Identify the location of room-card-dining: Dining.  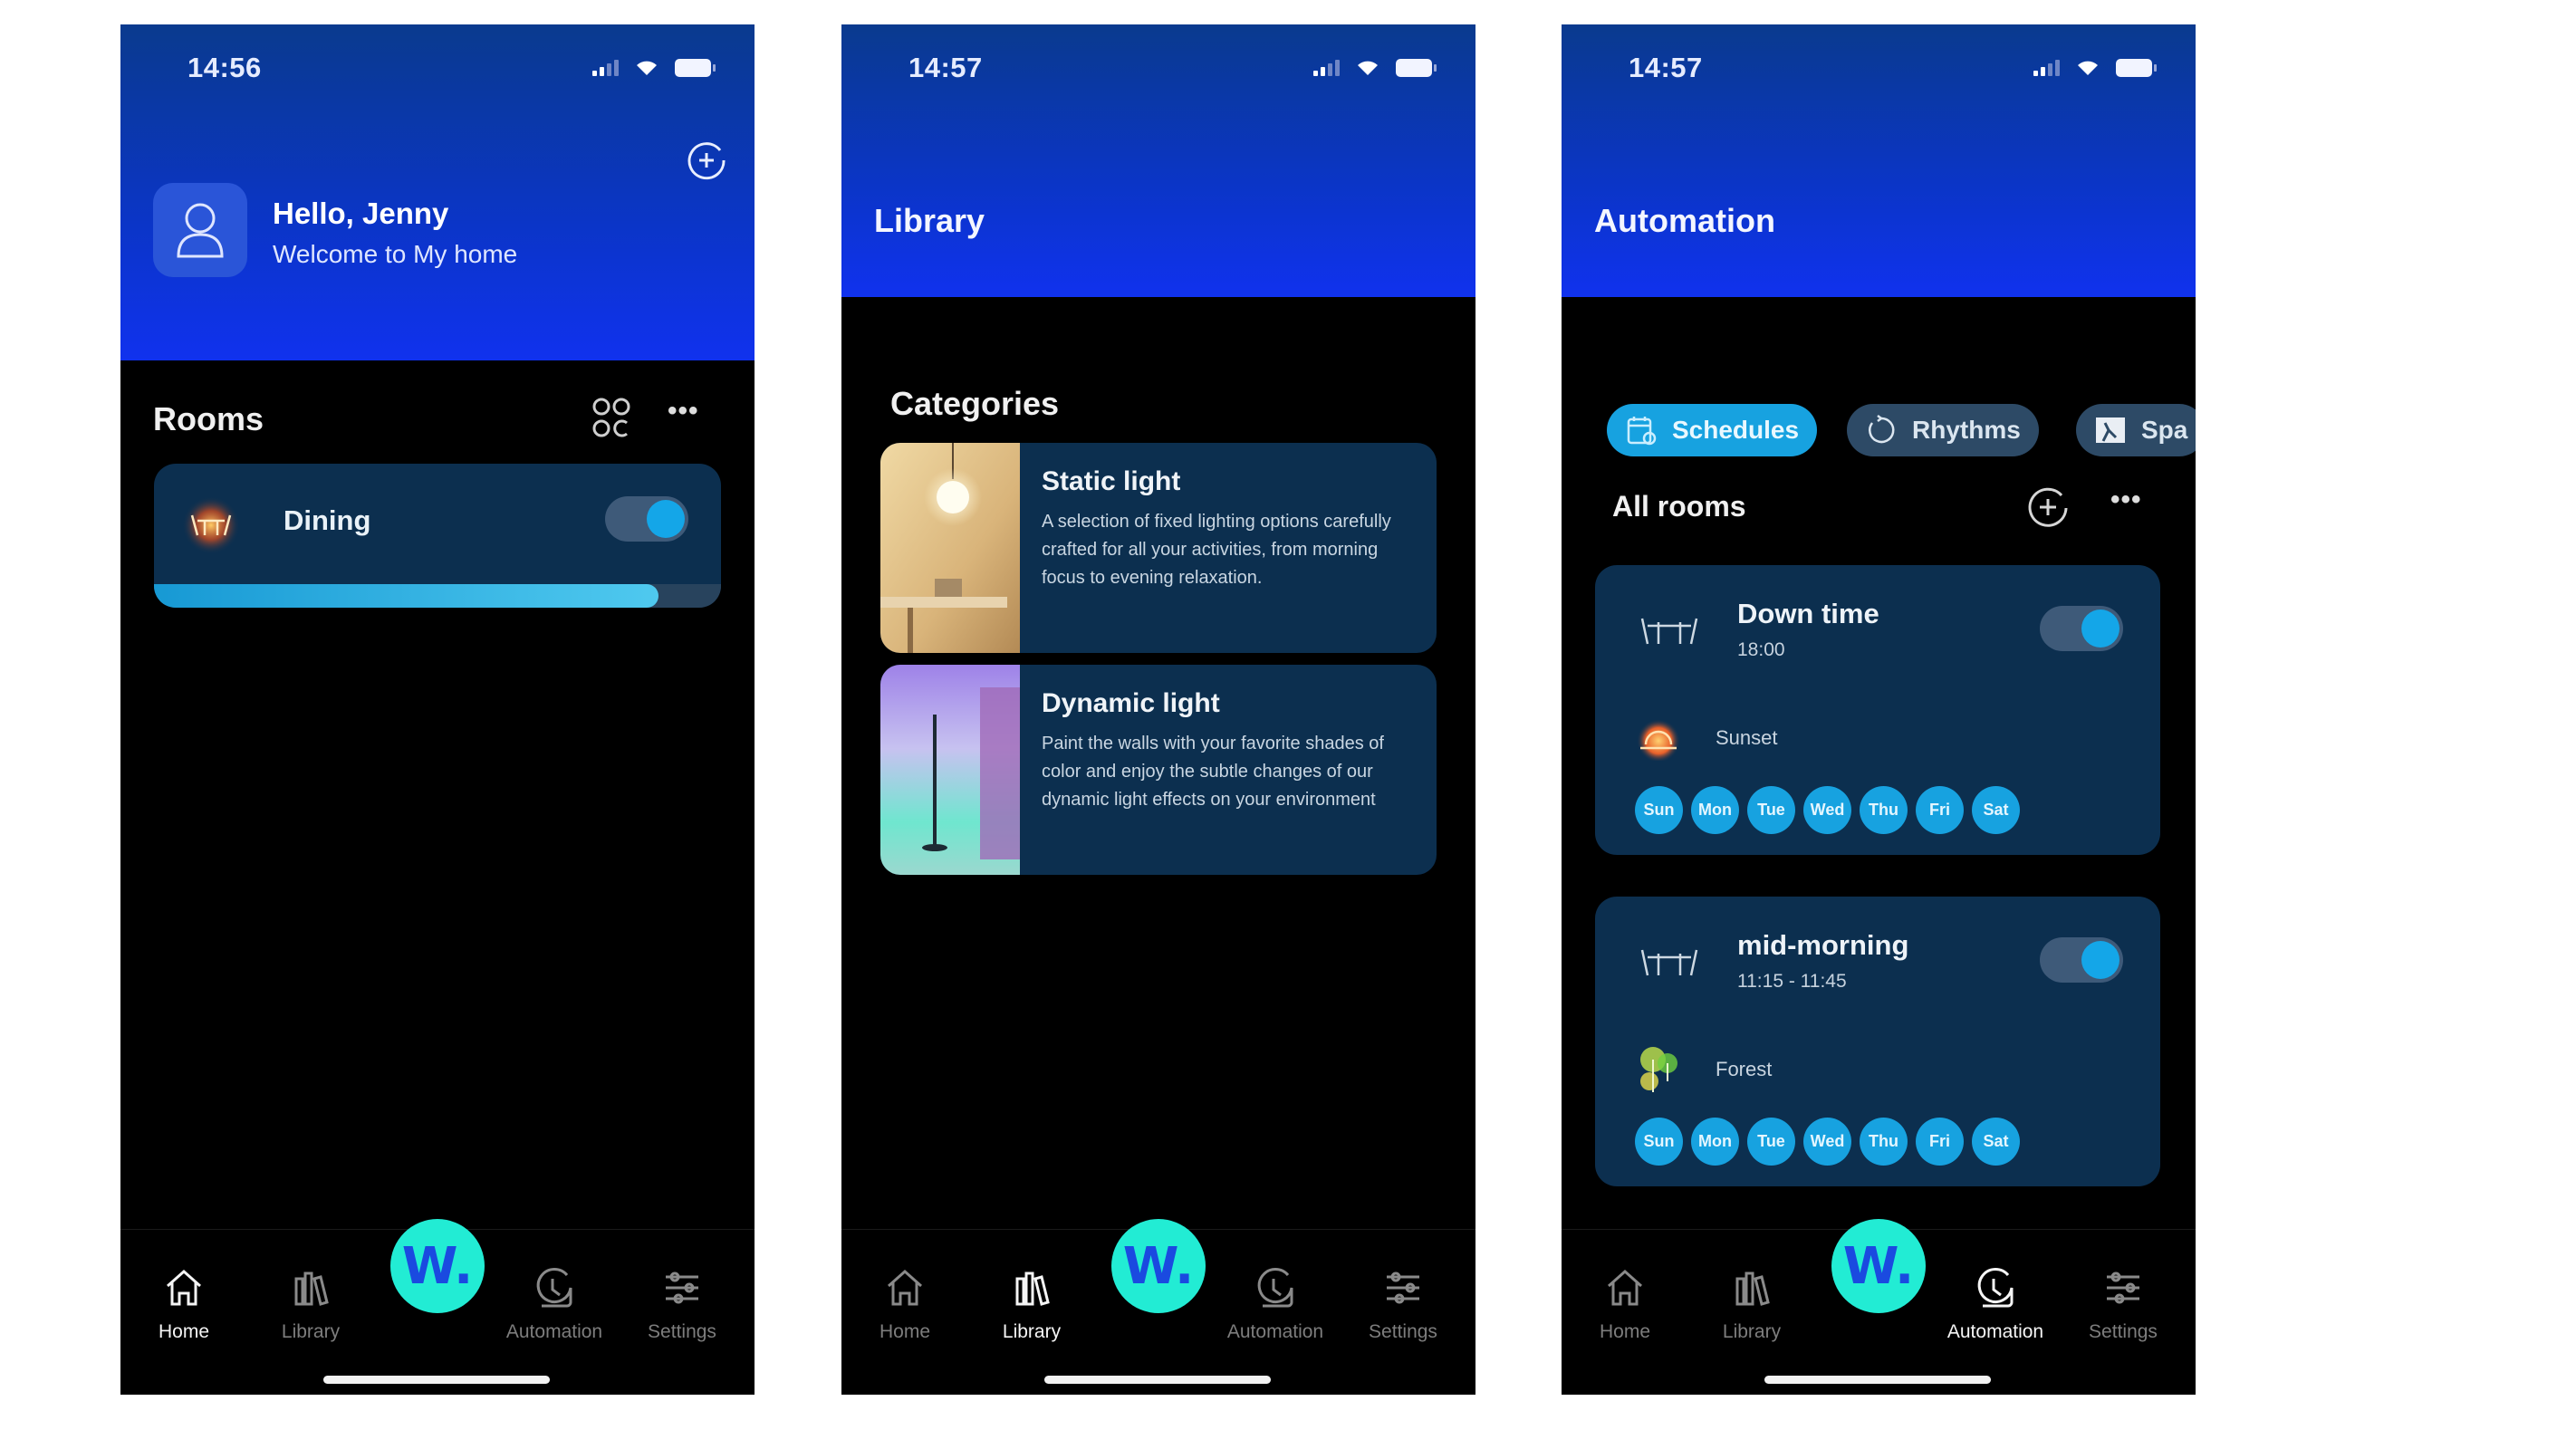
(437, 536).